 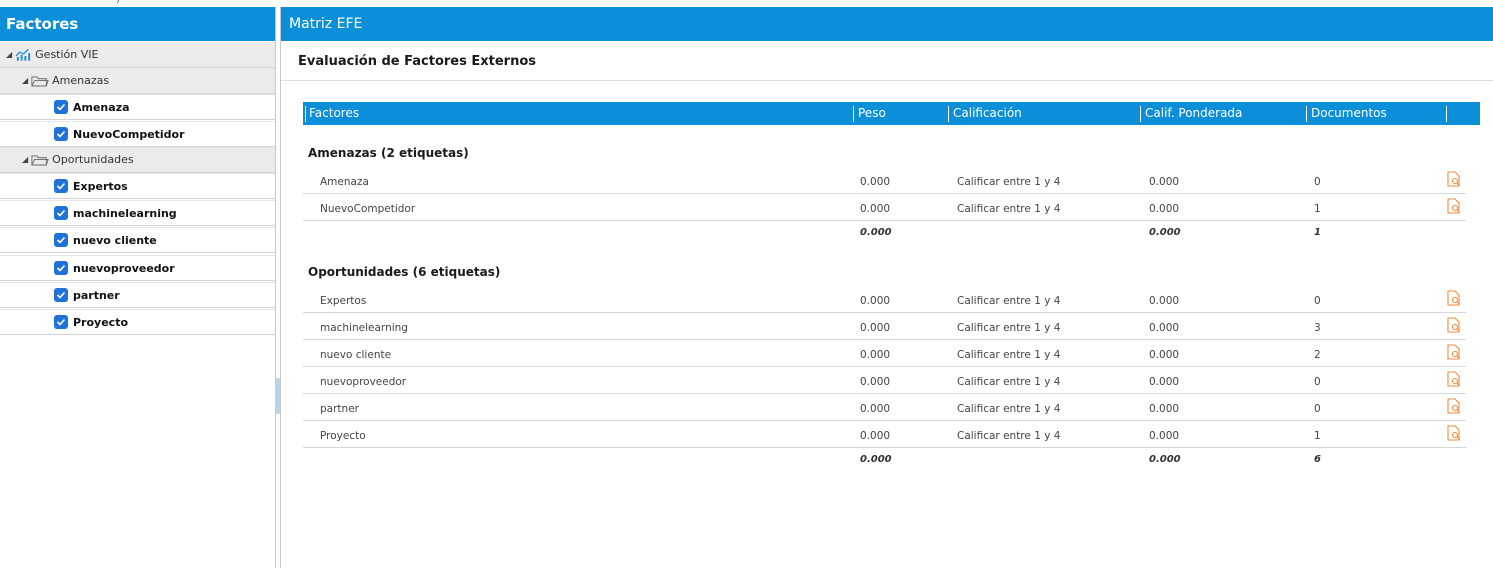 What do you see at coordinates (334, 113) in the screenshot?
I see `column-header-factores: Factores` at bounding box center [334, 113].